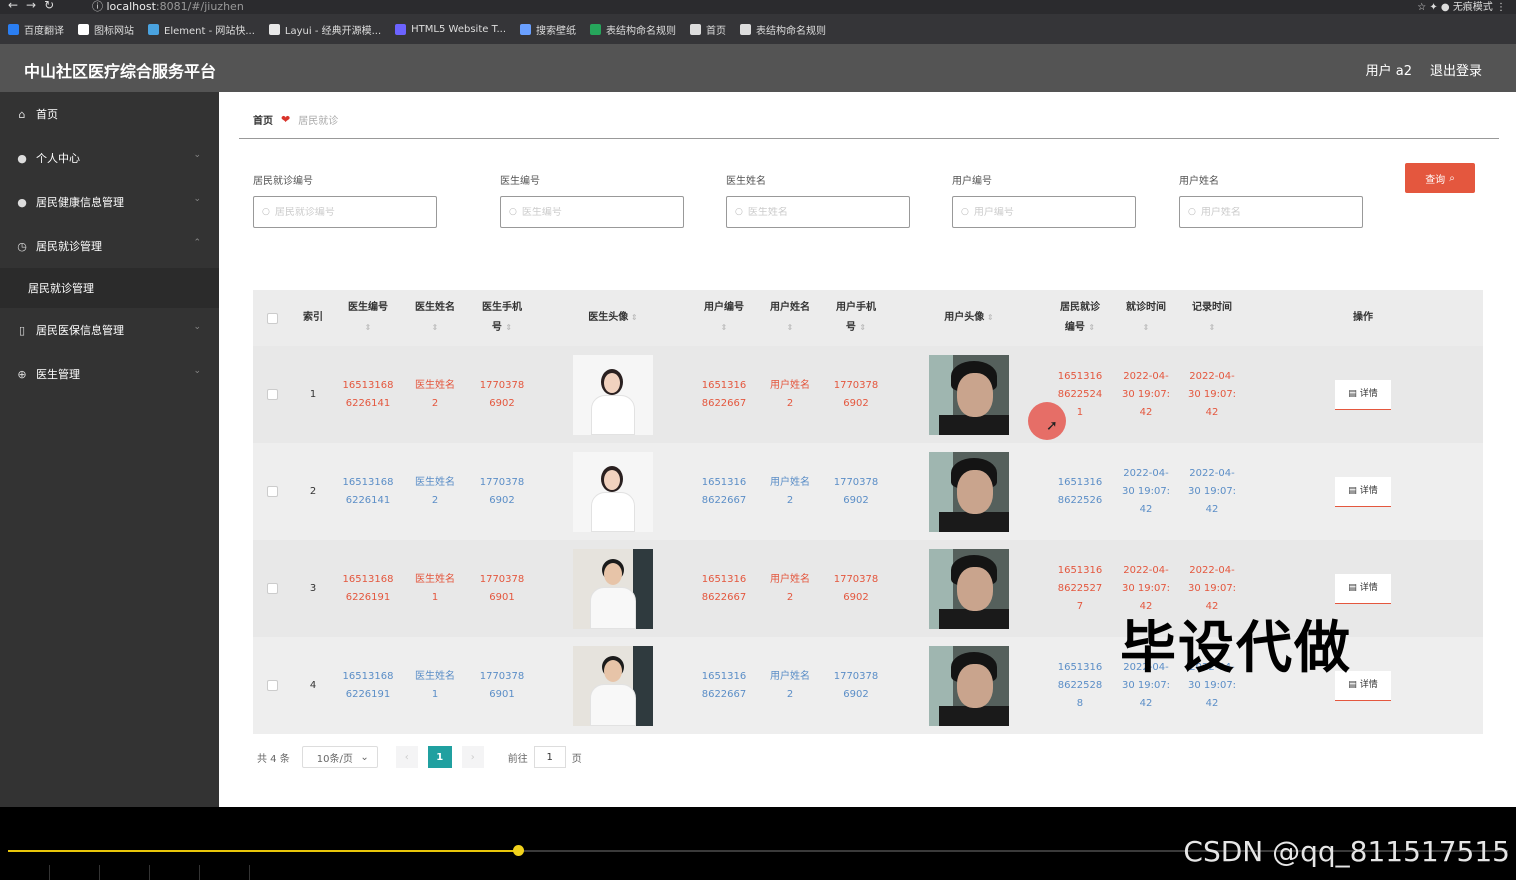 The width and height of the screenshot is (1516, 880). I want to click on column-header-record-time: 记录时间 ⇕, so click(1212, 318).